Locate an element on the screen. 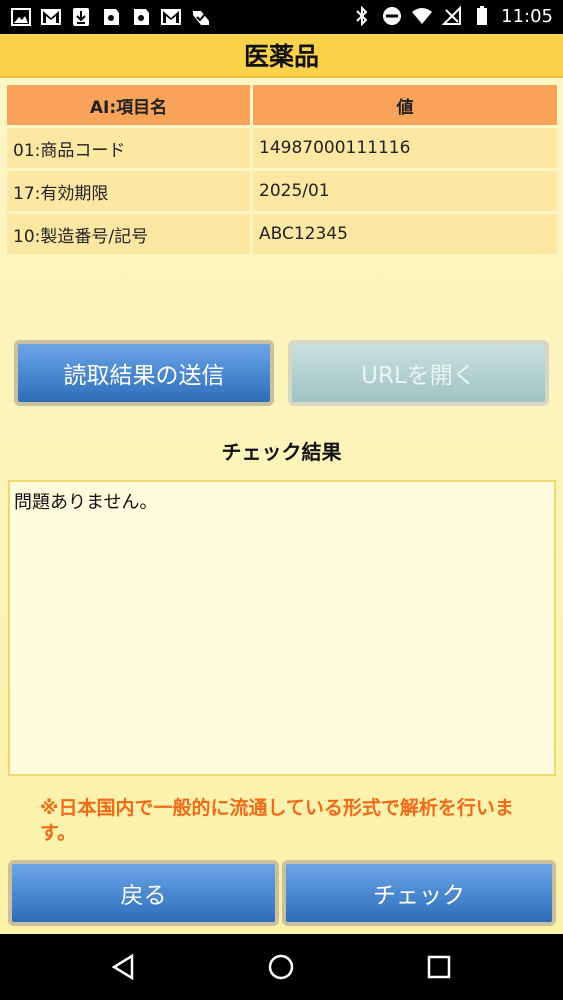  app-notification-icon is located at coordinates (111, 17).